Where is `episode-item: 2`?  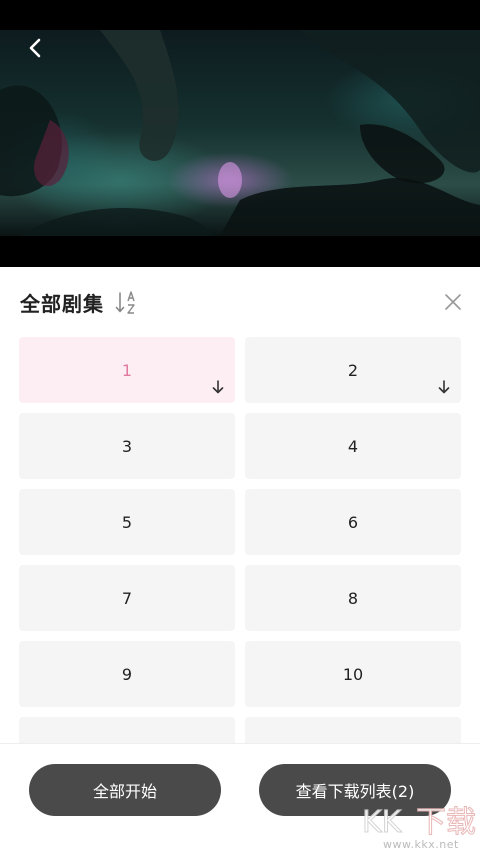 episode-item: 2 is located at coordinates (353, 370).